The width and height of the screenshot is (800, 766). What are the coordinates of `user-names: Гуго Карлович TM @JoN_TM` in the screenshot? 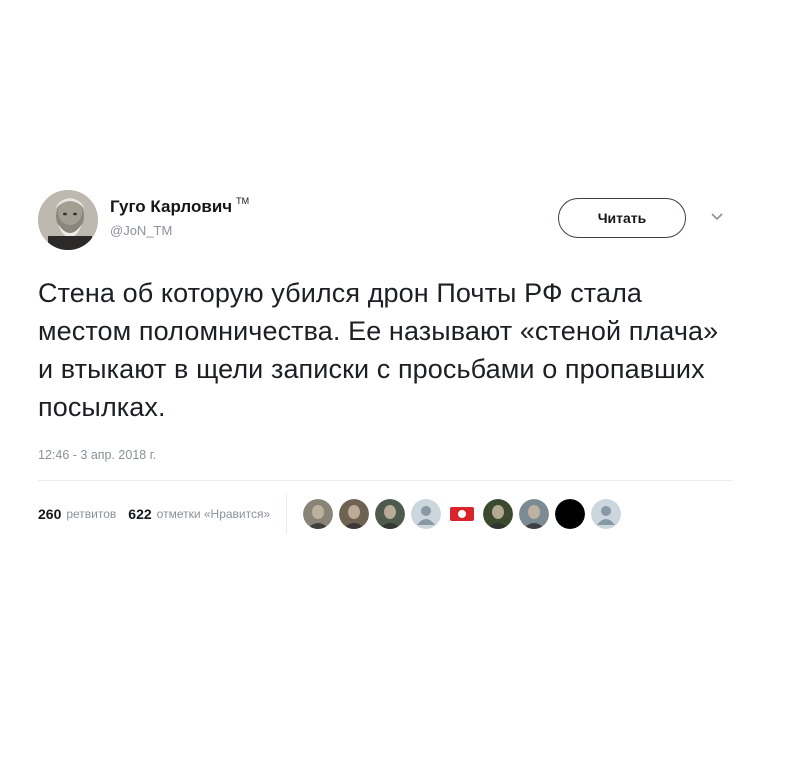 It's located at (179, 217).